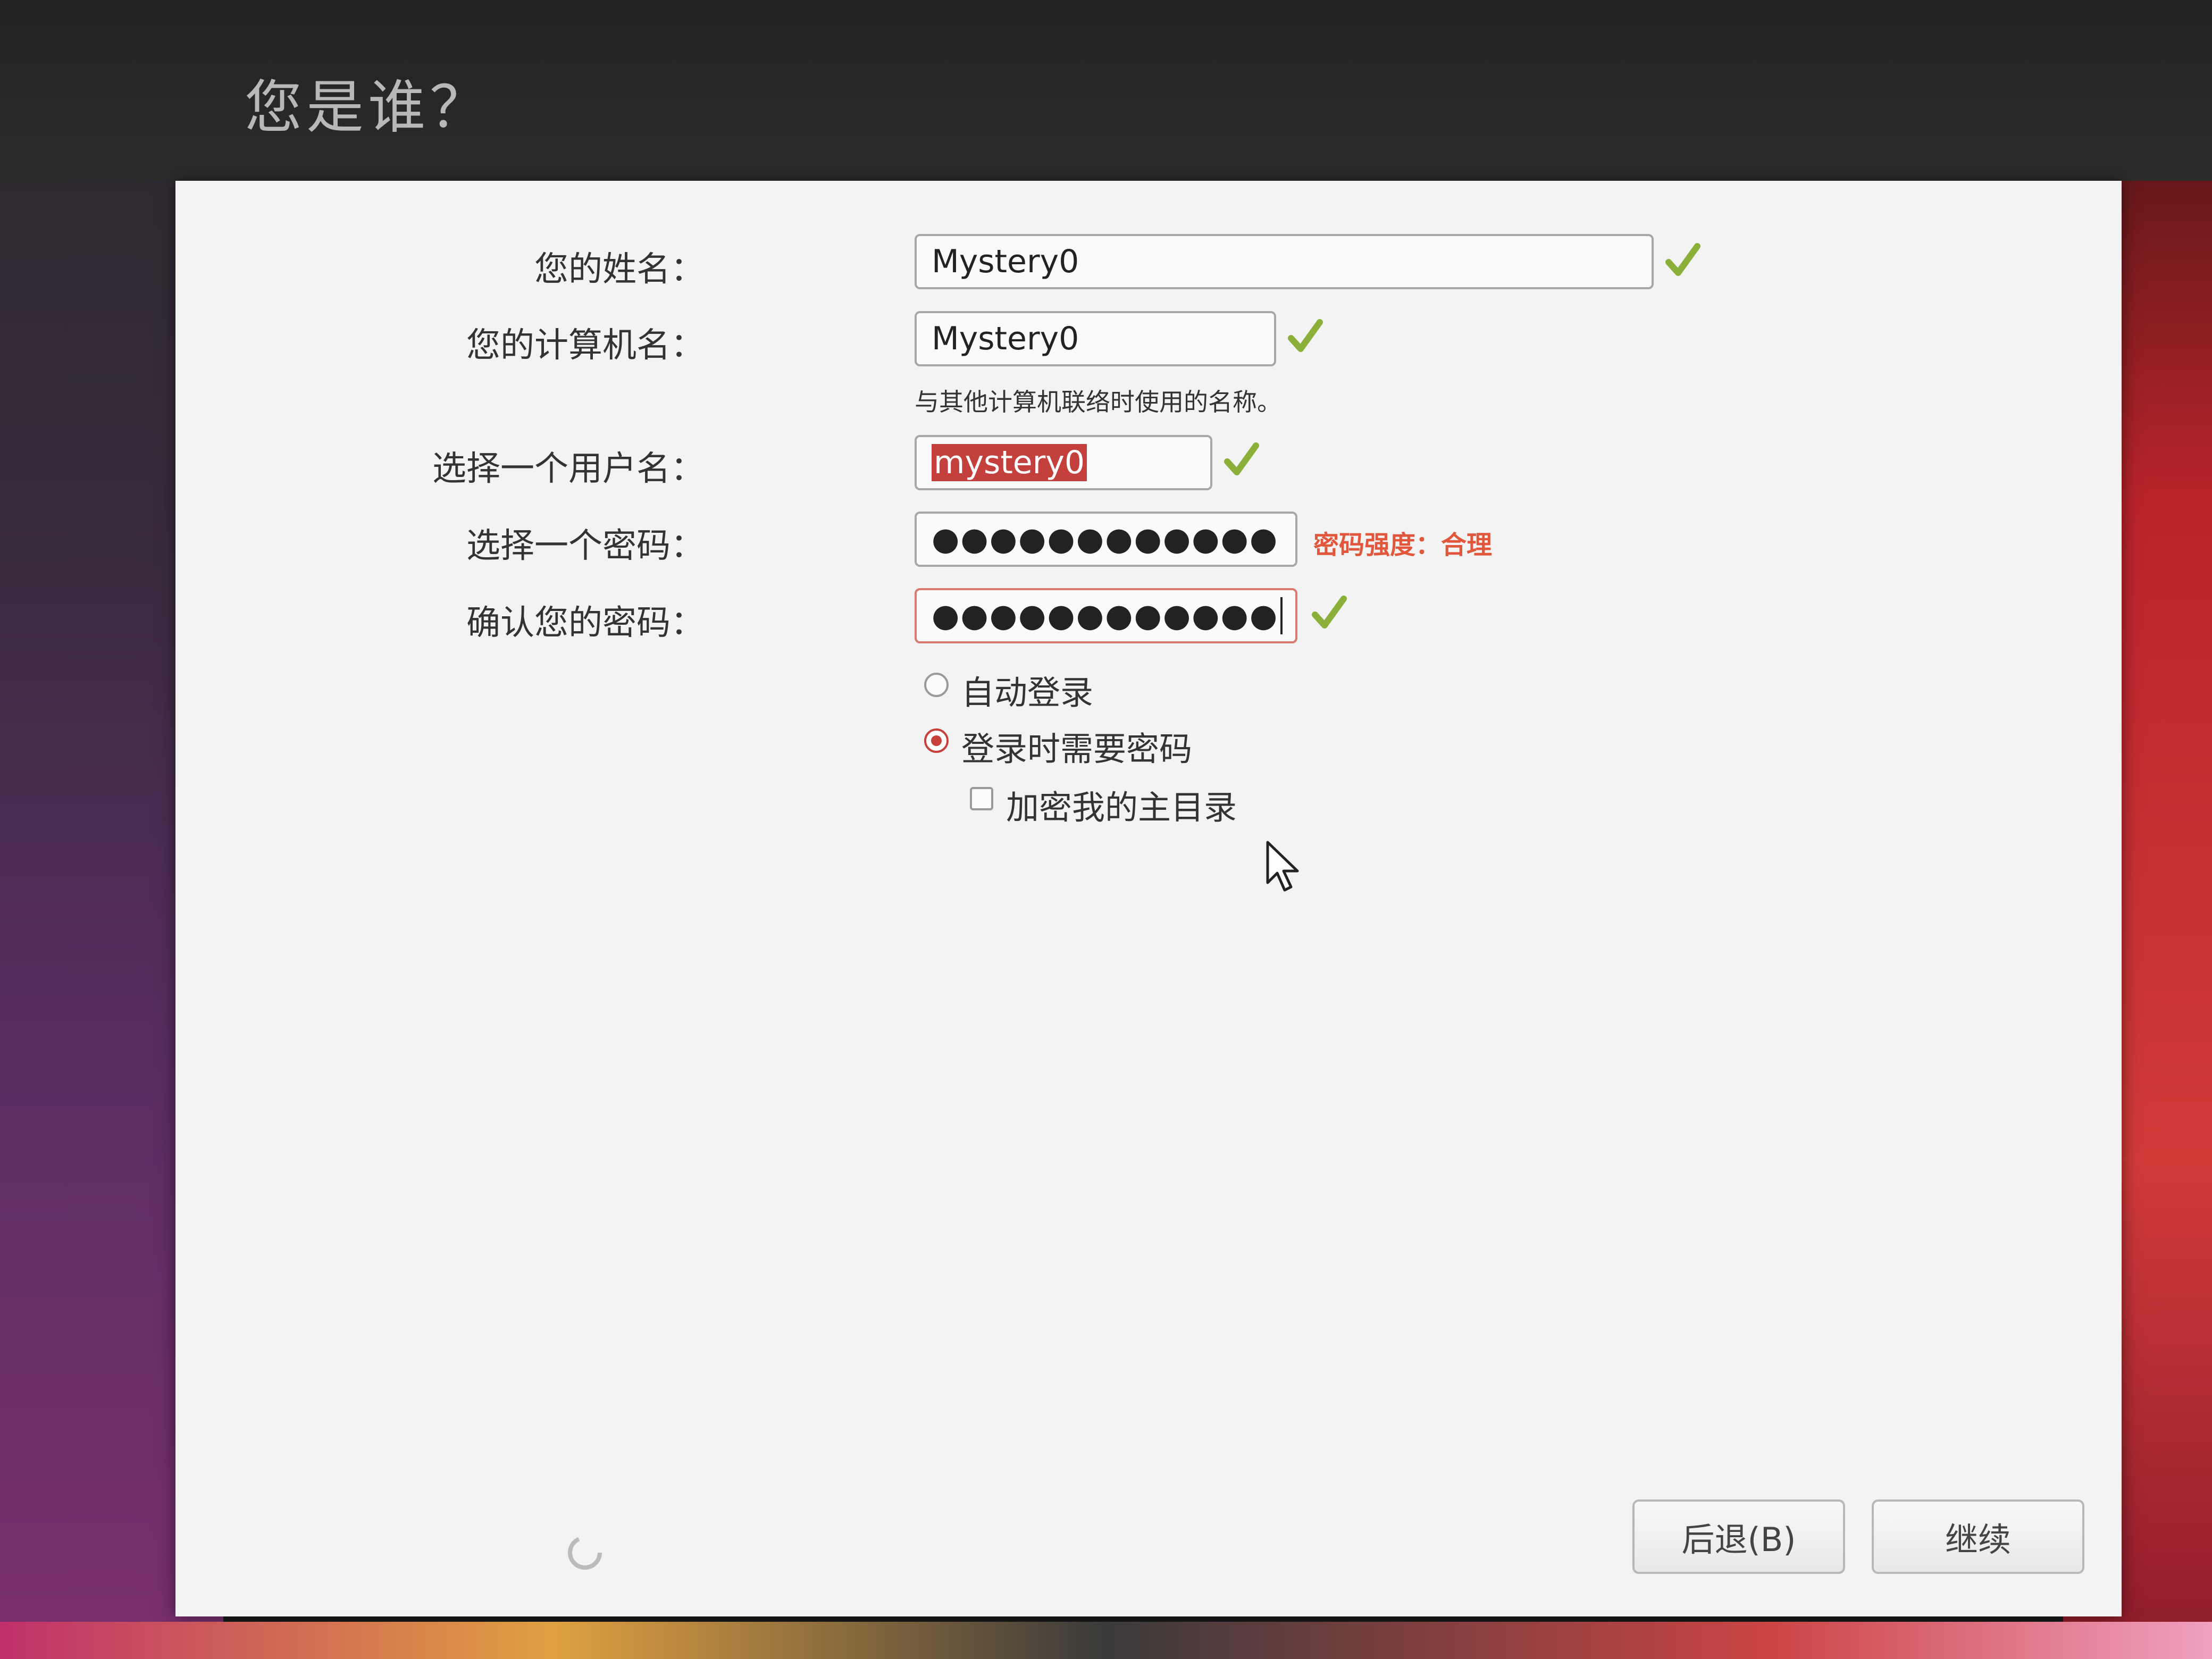  Describe the element at coordinates (1106, 615) in the screenshot. I see `confirm-password-input: ●●●●●●●●●●●●` at that location.